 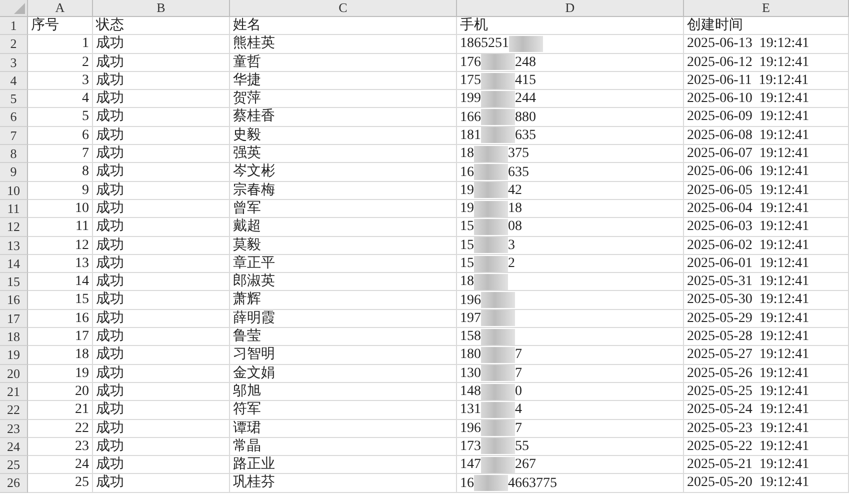 What do you see at coordinates (14, 44) in the screenshot?
I see `row-header: 2` at bounding box center [14, 44].